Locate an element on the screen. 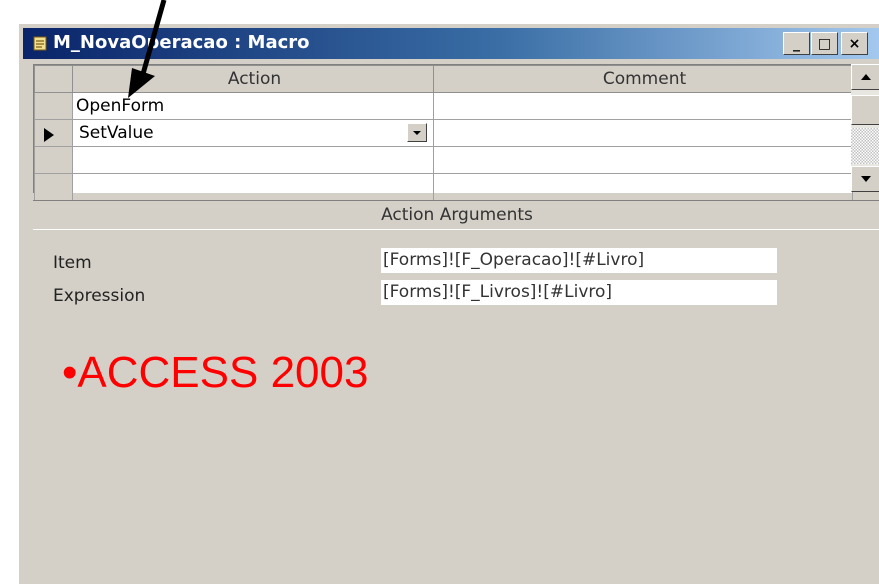 This screenshot has height=584, width=879. window-title: M_NovaOperacao : Macro is located at coordinates (181, 42).